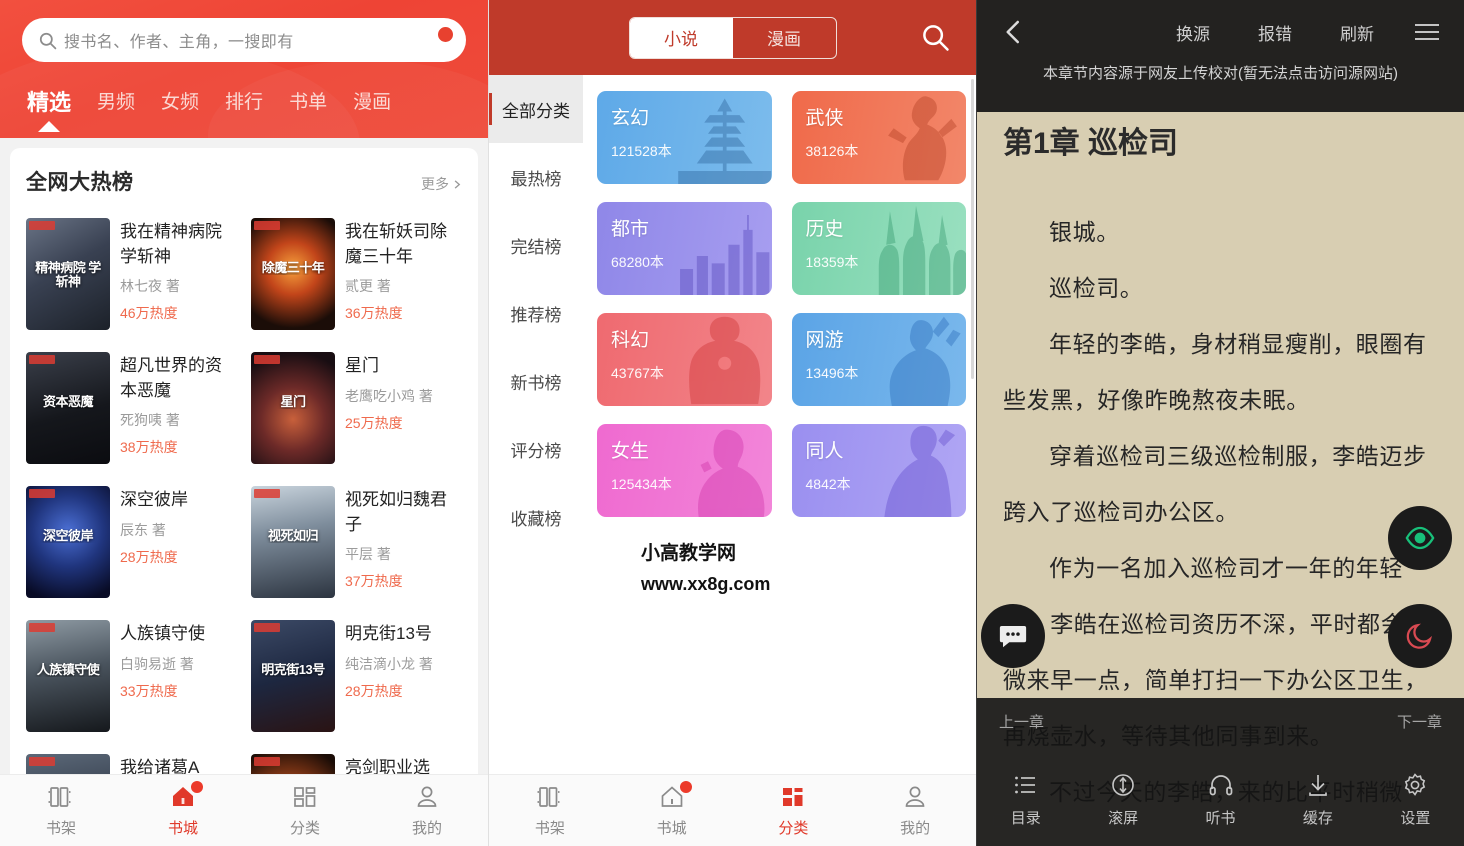 Image resolution: width=1464 pixels, height=846 pixels. I want to click on book-cover: 深空彼岸, so click(68, 542).